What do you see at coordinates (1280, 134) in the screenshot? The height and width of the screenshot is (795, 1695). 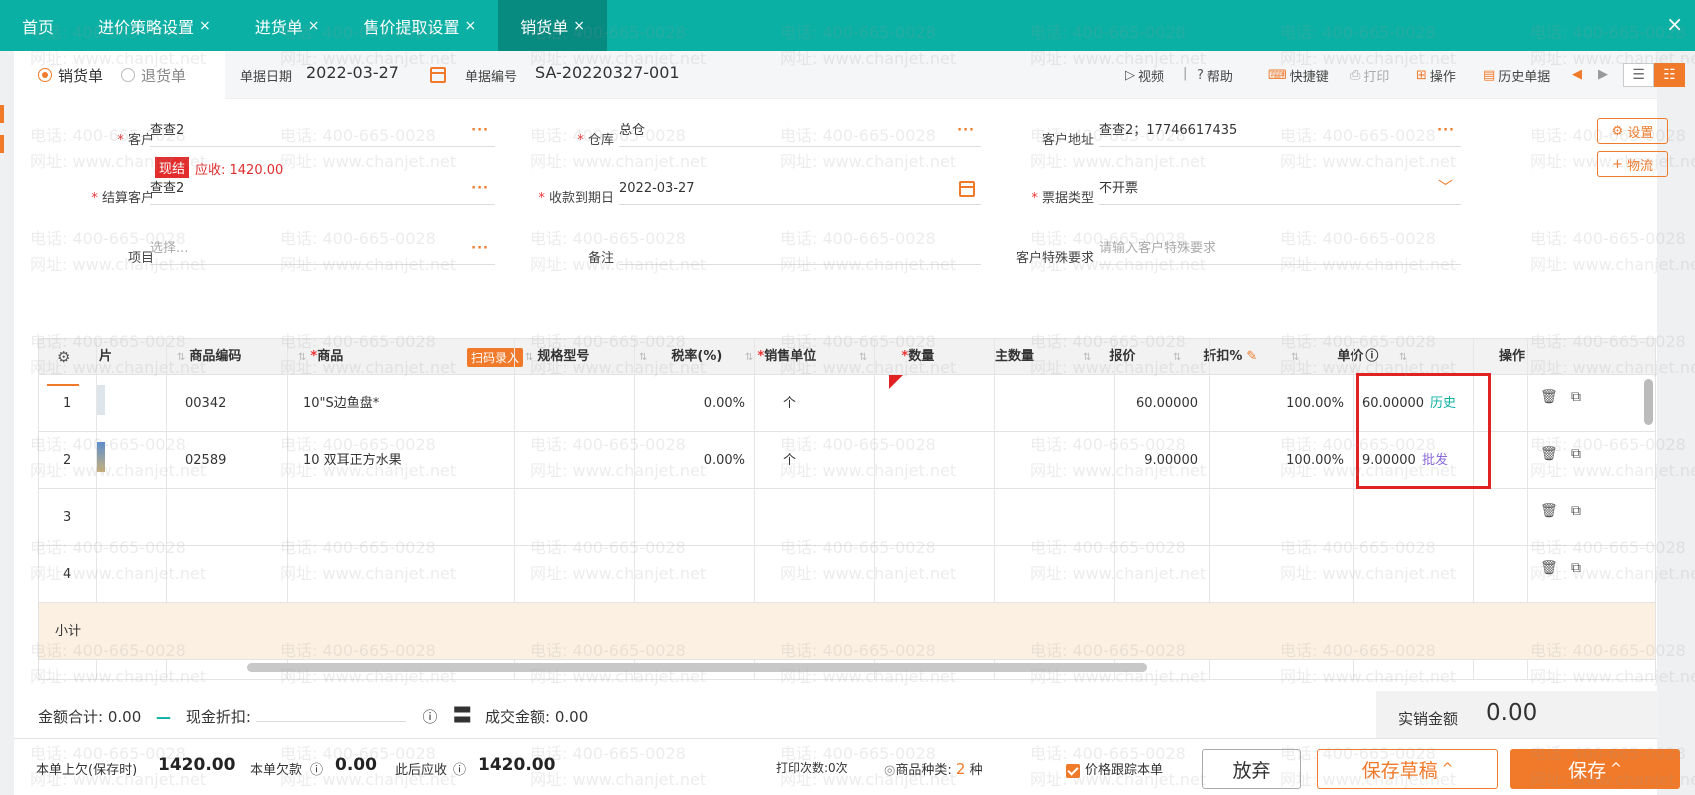 I see `address-field: 查查2；17746617435 ···` at bounding box center [1280, 134].